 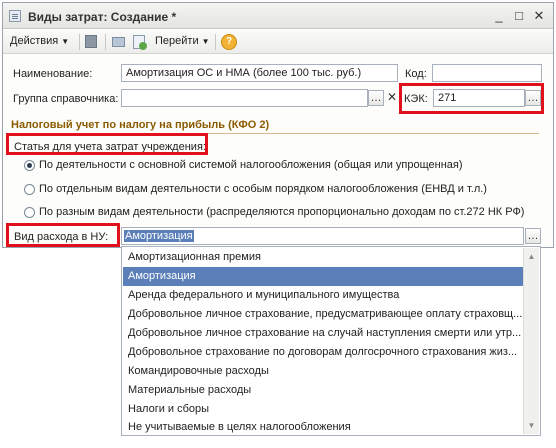 I want to click on clear-icon: ✕, so click(x=392, y=98).